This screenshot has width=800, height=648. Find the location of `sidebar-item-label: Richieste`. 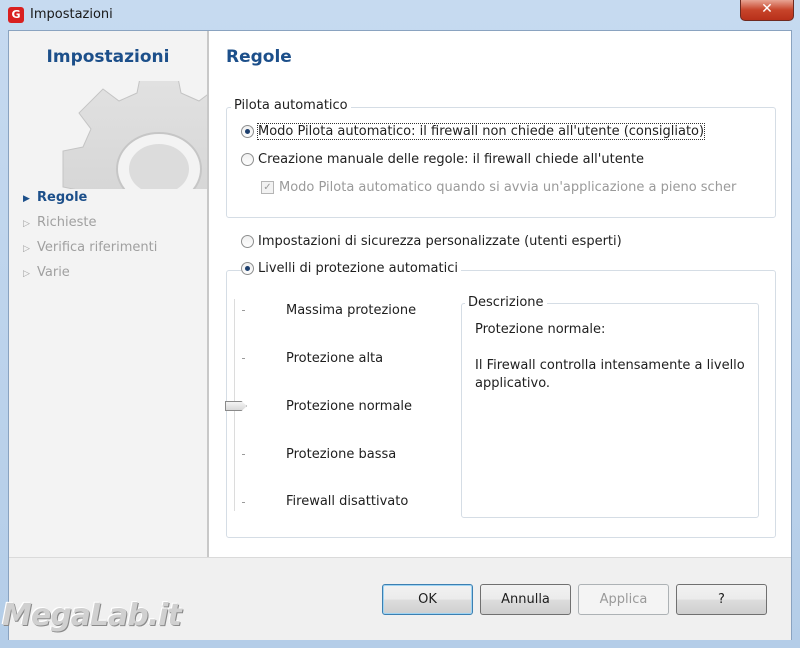

sidebar-item-label: Richieste is located at coordinates (67, 222).